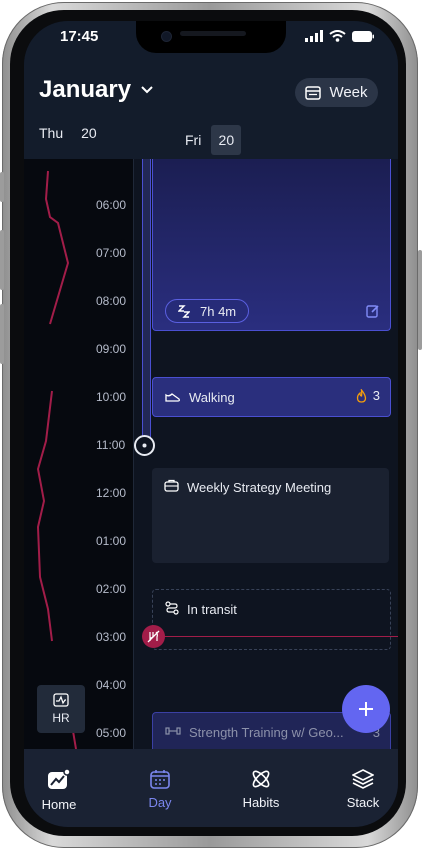  Describe the element at coordinates (363, 36) in the screenshot. I see `battery-icon` at that location.